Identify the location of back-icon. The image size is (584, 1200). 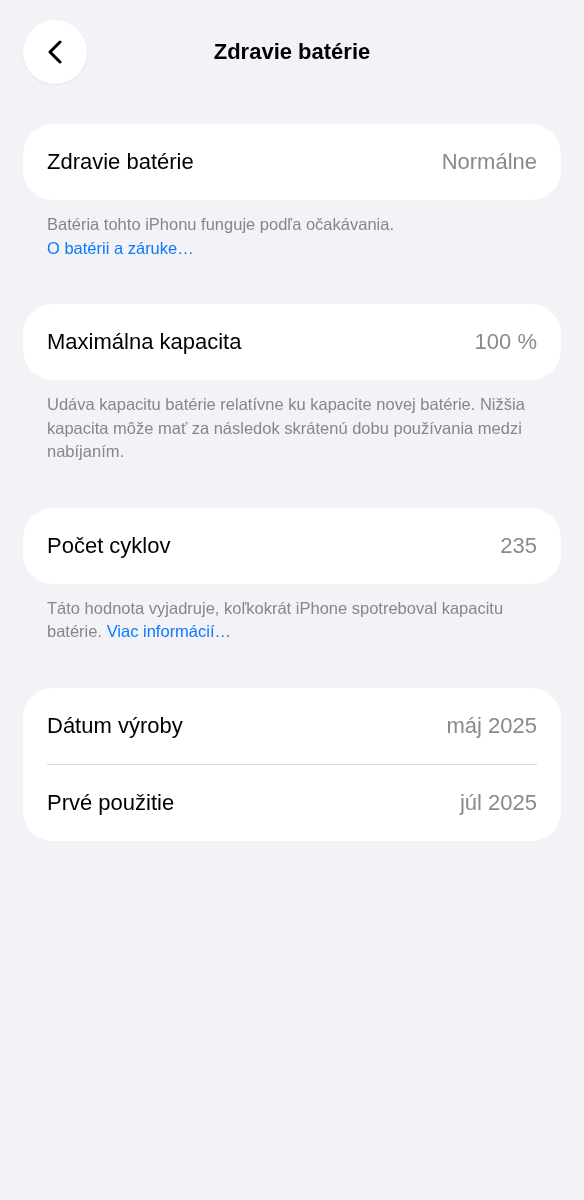
(55, 52).